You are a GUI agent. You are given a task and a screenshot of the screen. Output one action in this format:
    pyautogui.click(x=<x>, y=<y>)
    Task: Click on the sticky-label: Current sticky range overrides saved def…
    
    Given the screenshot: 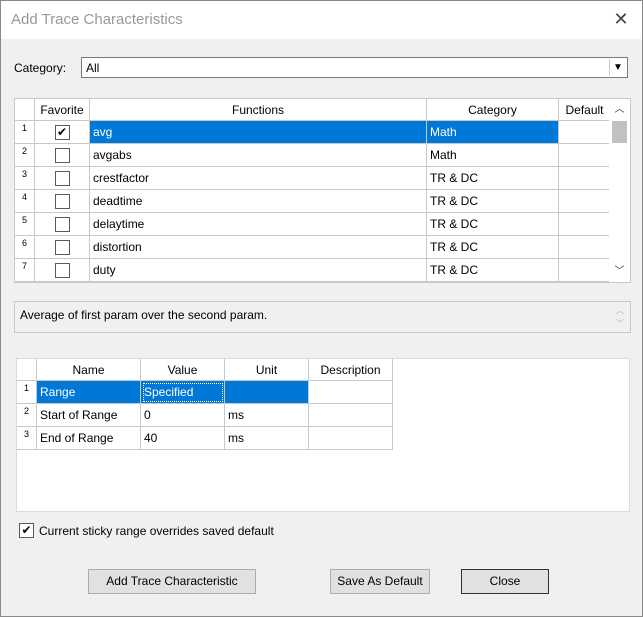 What is the action you would take?
    pyautogui.click(x=156, y=531)
    